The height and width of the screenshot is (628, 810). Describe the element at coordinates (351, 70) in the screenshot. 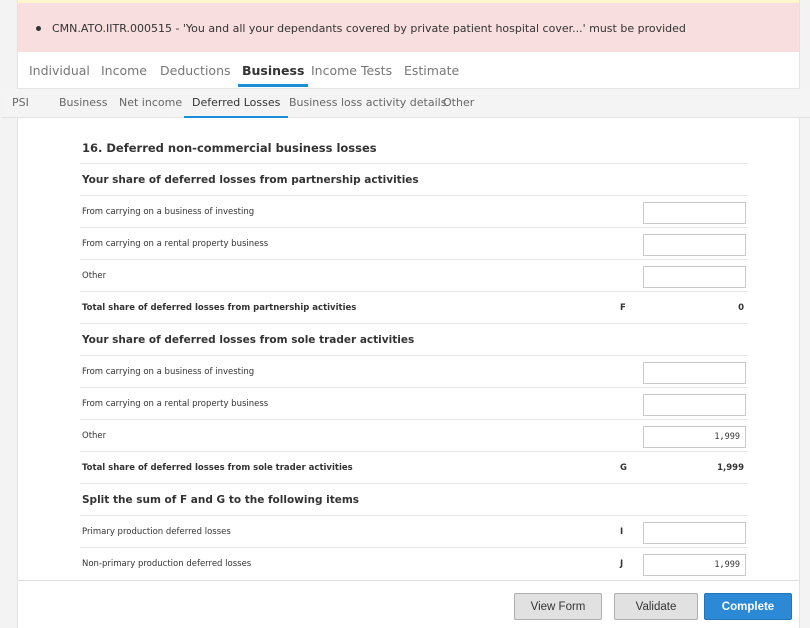

I see `tab-income-tests: Income Tests` at that location.